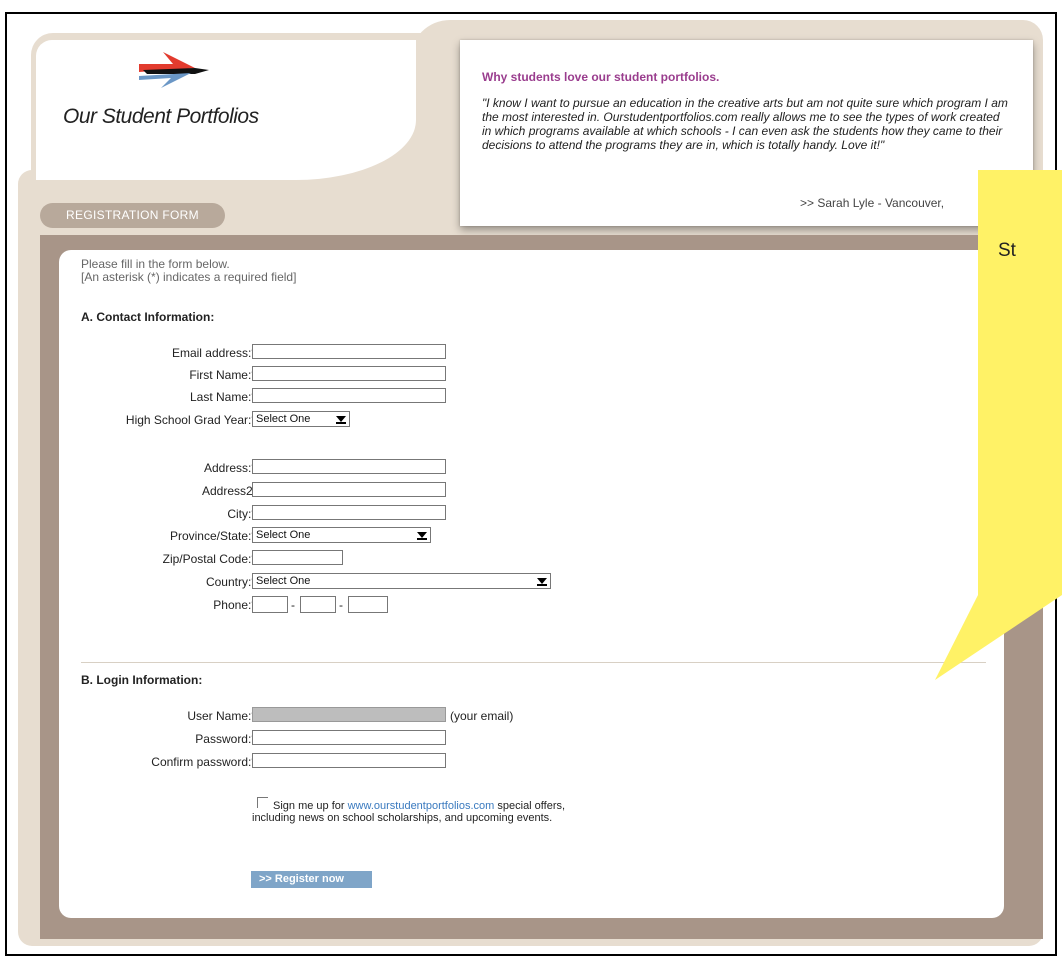 Image resolution: width=1062 pixels, height=961 pixels. What do you see at coordinates (132, 215) in the screenshot?
I see `registration-form-badge: REGISTRATION FORM` at bounding box center [132, 215].